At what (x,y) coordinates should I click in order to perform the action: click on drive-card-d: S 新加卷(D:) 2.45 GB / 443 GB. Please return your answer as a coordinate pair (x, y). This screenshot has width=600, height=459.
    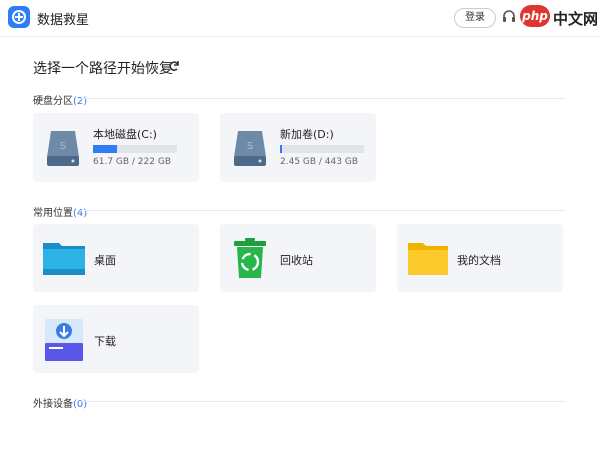
    Looking at the image, I should click on (298, 147).